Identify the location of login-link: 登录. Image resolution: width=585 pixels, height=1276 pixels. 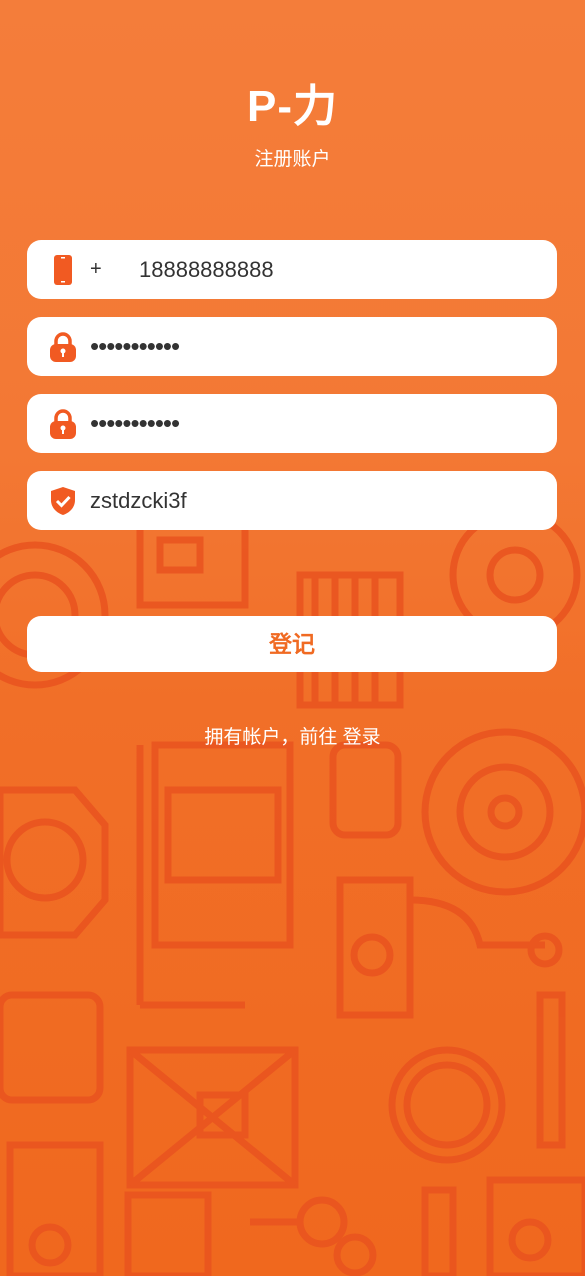
(362, 737).